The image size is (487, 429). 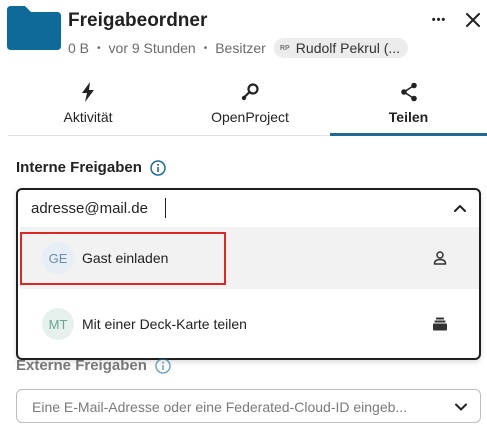 What do you see at coordinates (249, 324) in the screenshot?
I see `option-share-deck-card: MT Mit einer Deck-Karte teilen` at bounding box center [249, 324].